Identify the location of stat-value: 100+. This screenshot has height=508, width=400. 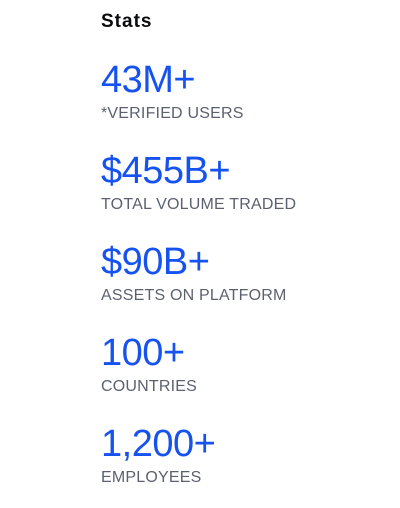
(143, 353).